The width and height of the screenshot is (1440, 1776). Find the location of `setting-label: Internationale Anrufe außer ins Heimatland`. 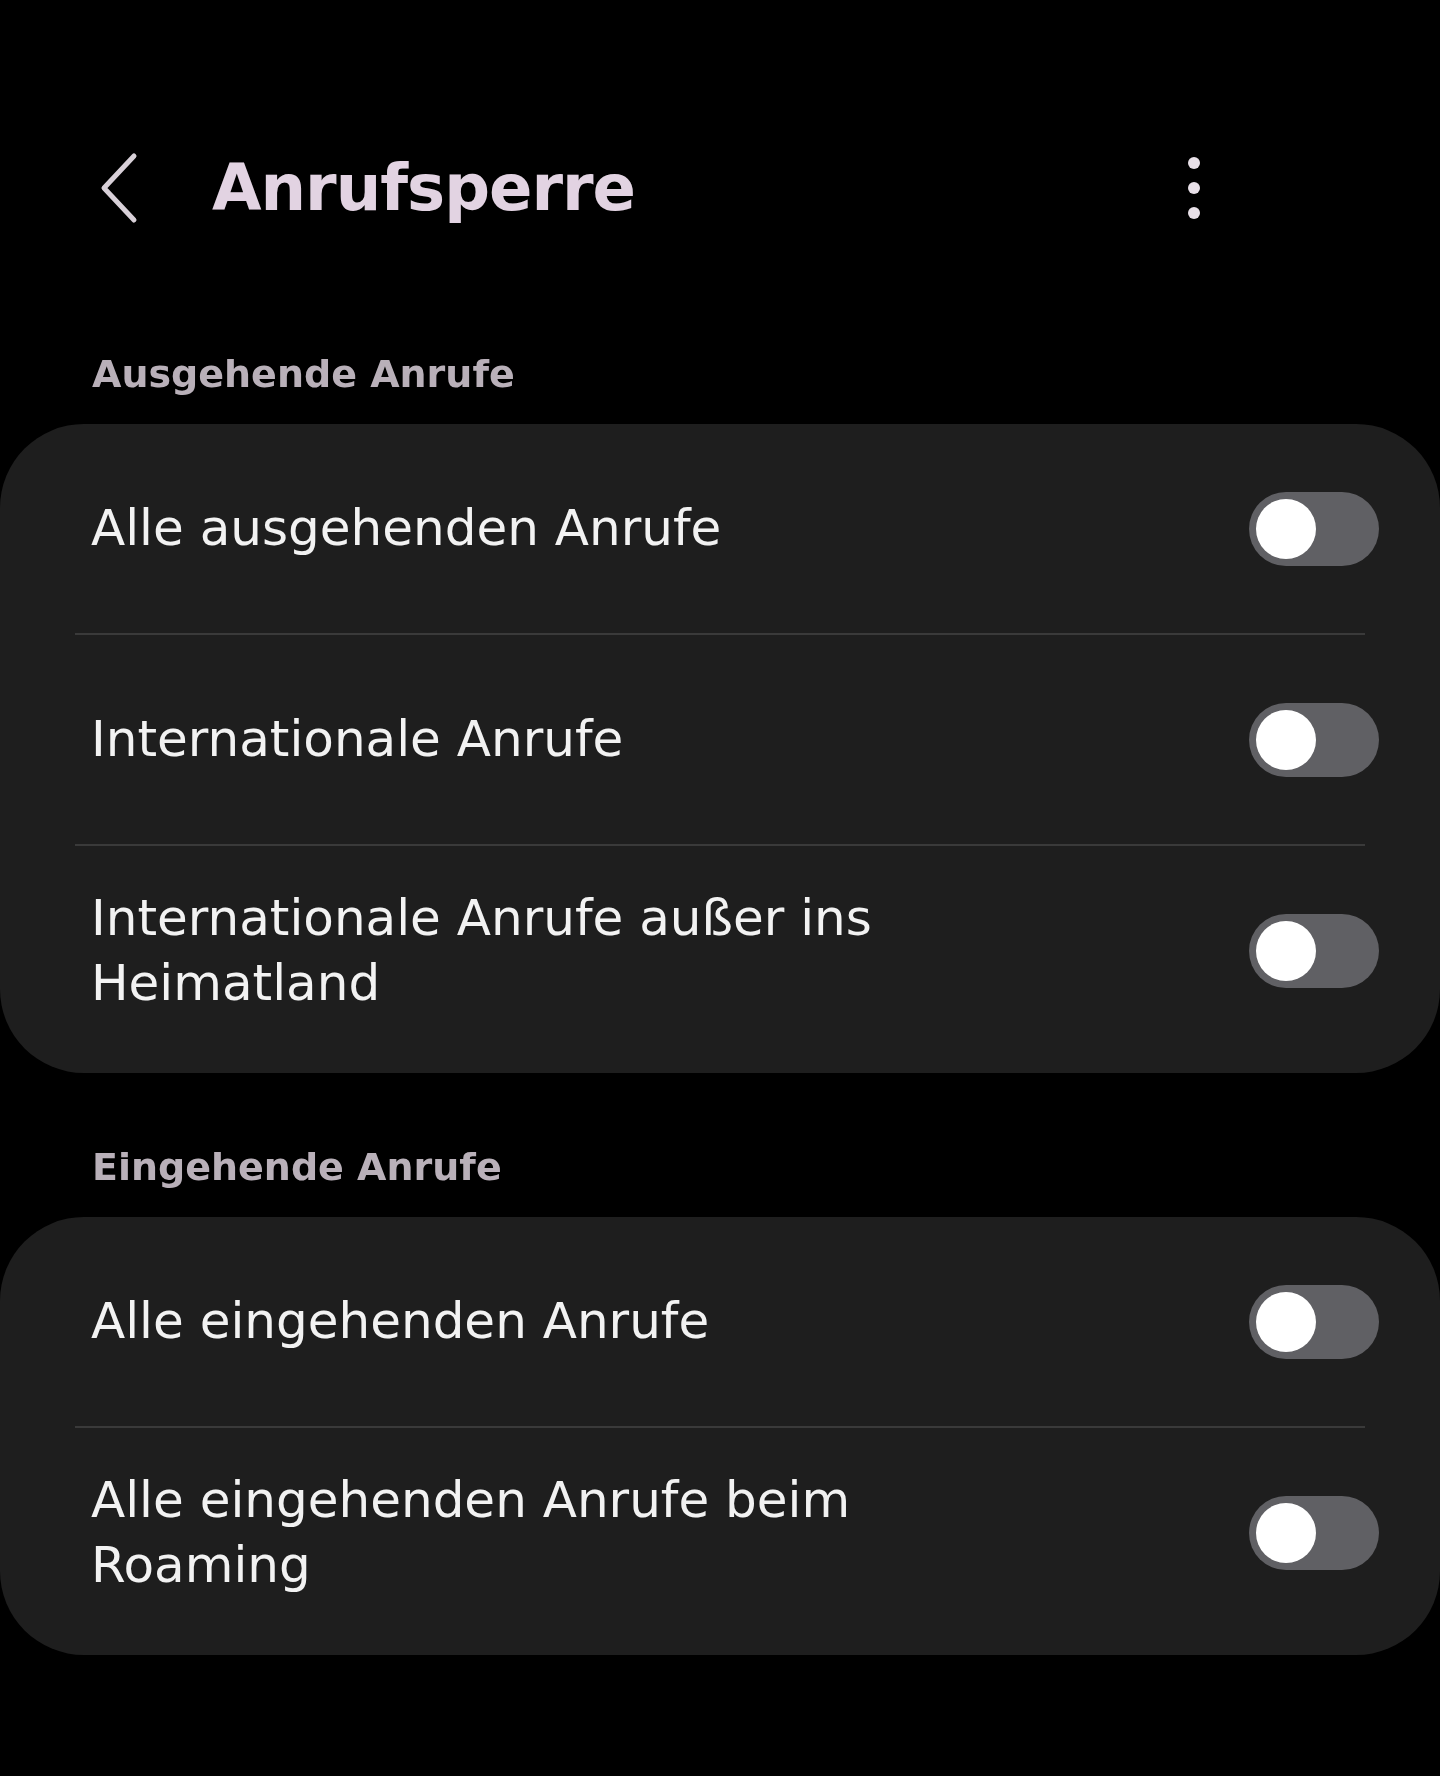

setting-label: Internationale Anrufe außer ins Heimatland is located at coordinates (482, 950).